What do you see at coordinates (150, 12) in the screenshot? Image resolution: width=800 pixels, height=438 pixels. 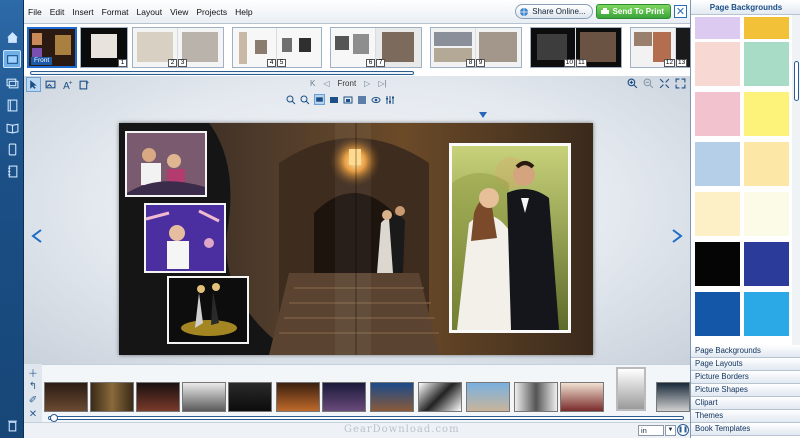 I see `menu-layout: Layout` at bounding box center [150, 12].